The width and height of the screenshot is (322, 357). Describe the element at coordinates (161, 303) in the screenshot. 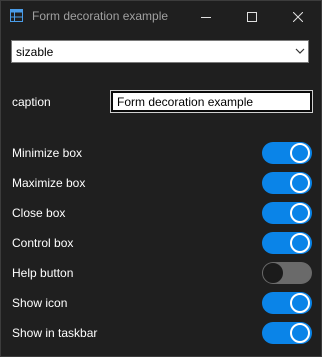

I see `option-row-show-icon: Show icon` at that location.